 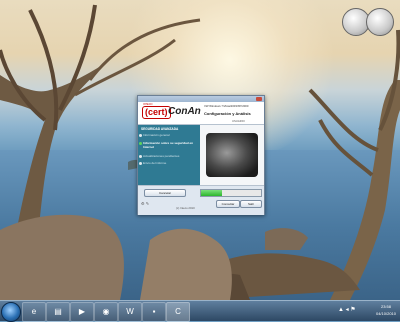 I want to click on taskbar-button-ie: e, so click(x=34, y=312).